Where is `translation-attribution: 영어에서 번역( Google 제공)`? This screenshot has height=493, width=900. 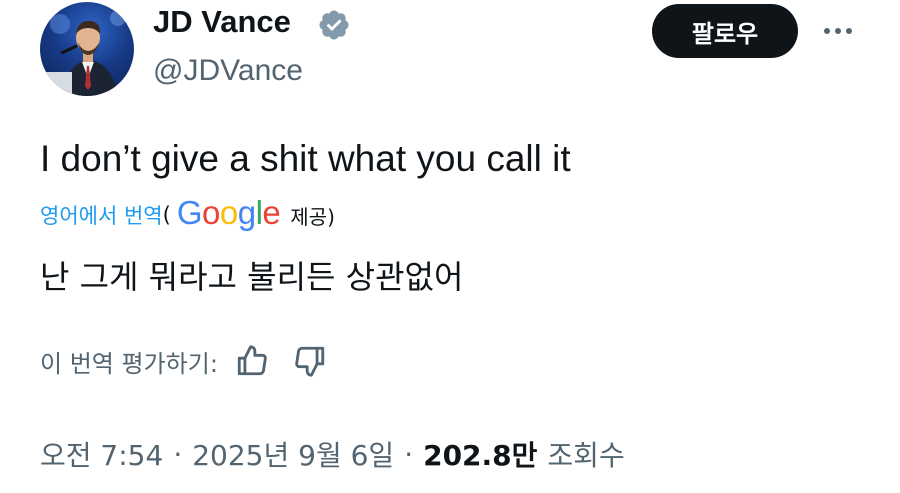
translation-attribution: 영어에서 번역( Google 제공) is located at coordinates (187, 215).